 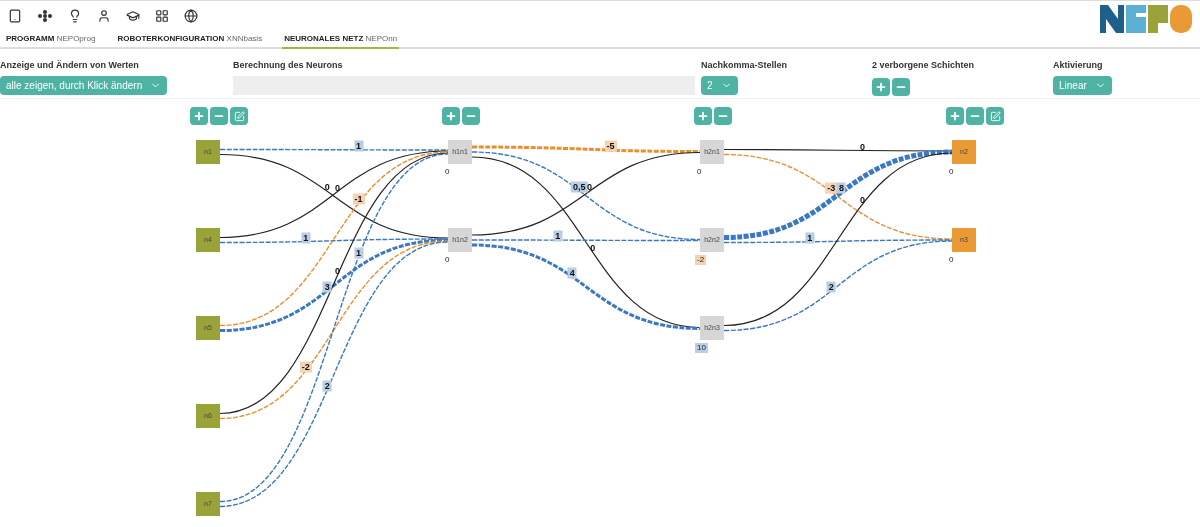 What do you see at coordinates (327, 287) in the screenshot?
I see `weight-label: 3` at bounding box center [327, 287].